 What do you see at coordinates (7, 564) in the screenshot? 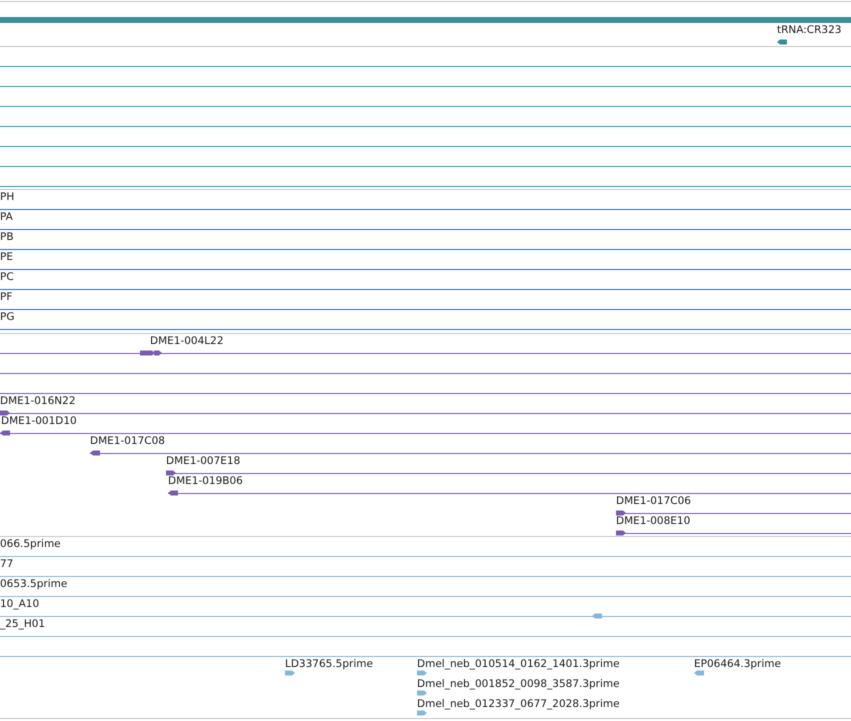
I see `feature-label: 77` at bounding box center [7, 564].